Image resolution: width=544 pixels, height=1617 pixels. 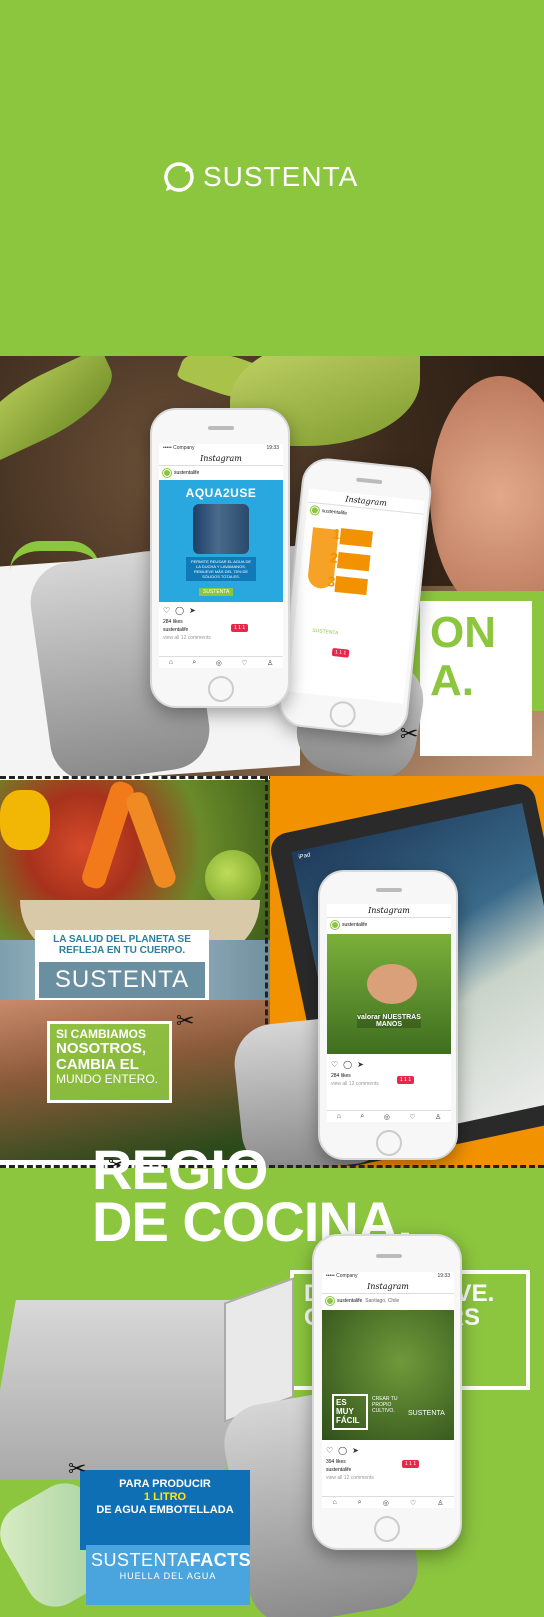 I want to click on agua-line3: DE AGUA EMBOTELLADA, so click(x=165, y=1510).